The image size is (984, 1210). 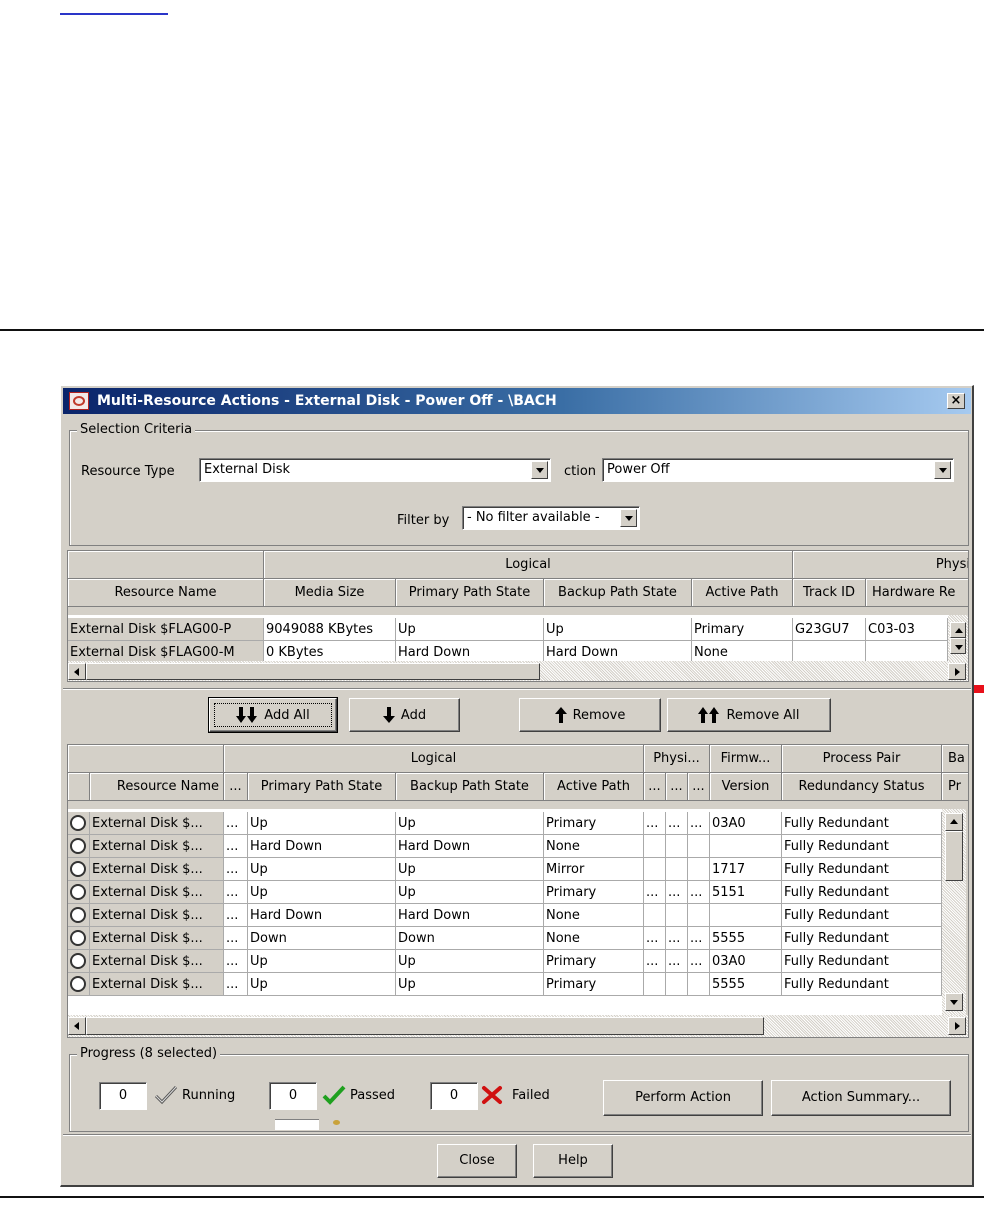 What do you see at coordinates (746, 787) in the screenshot?
I see `column-header-version: Version` at bounding box center [746, 787].